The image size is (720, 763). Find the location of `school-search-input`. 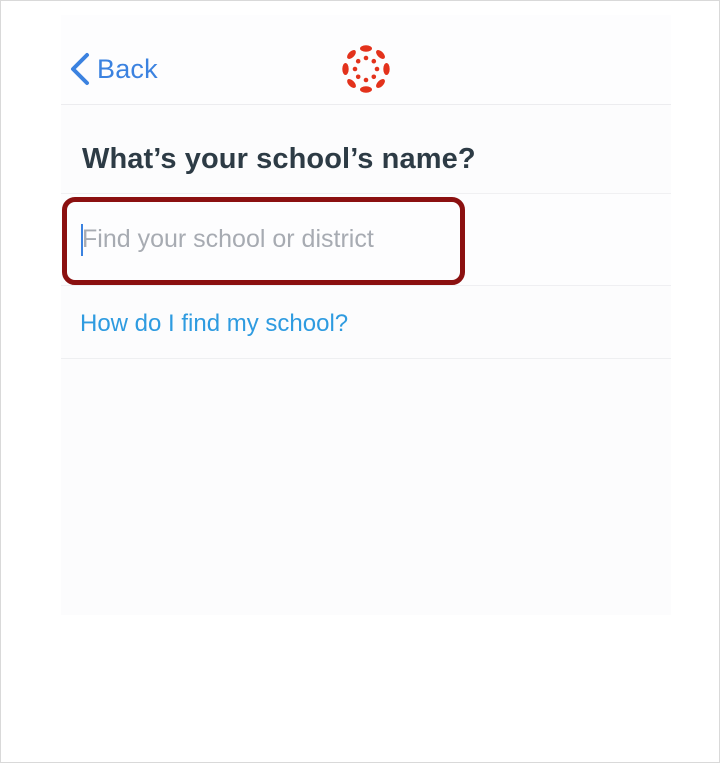

school-search-input is located at coordinates (260, 239).